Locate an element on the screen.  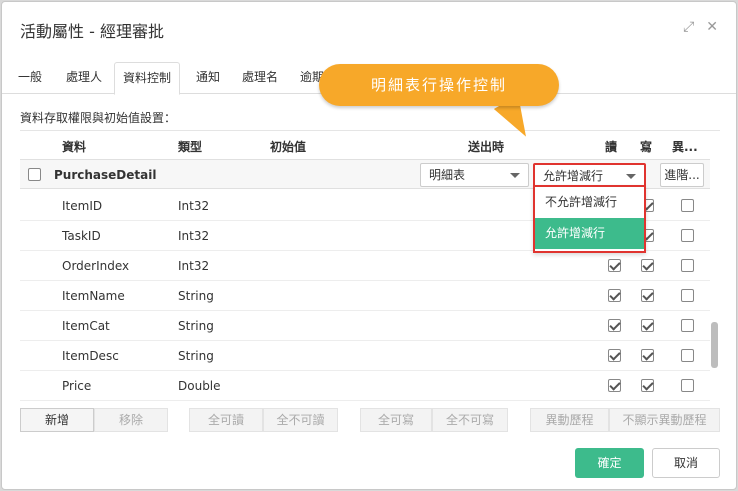
remove-button: 移除 is located at coordinates (131, 420).